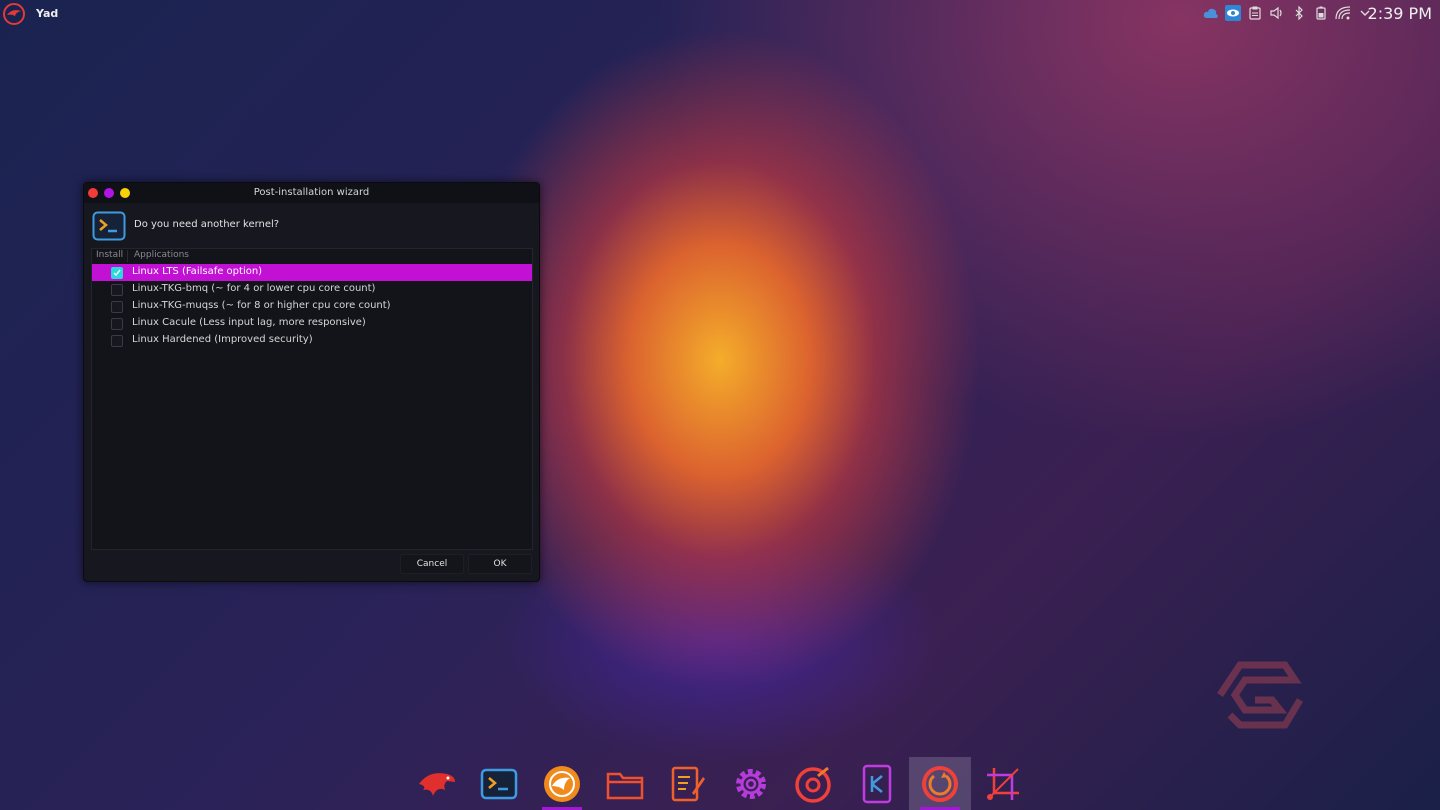 Image resolution: width=1440 pixels, height=810 pixels. I want to click on disc-music-icon, so click(813, 784).